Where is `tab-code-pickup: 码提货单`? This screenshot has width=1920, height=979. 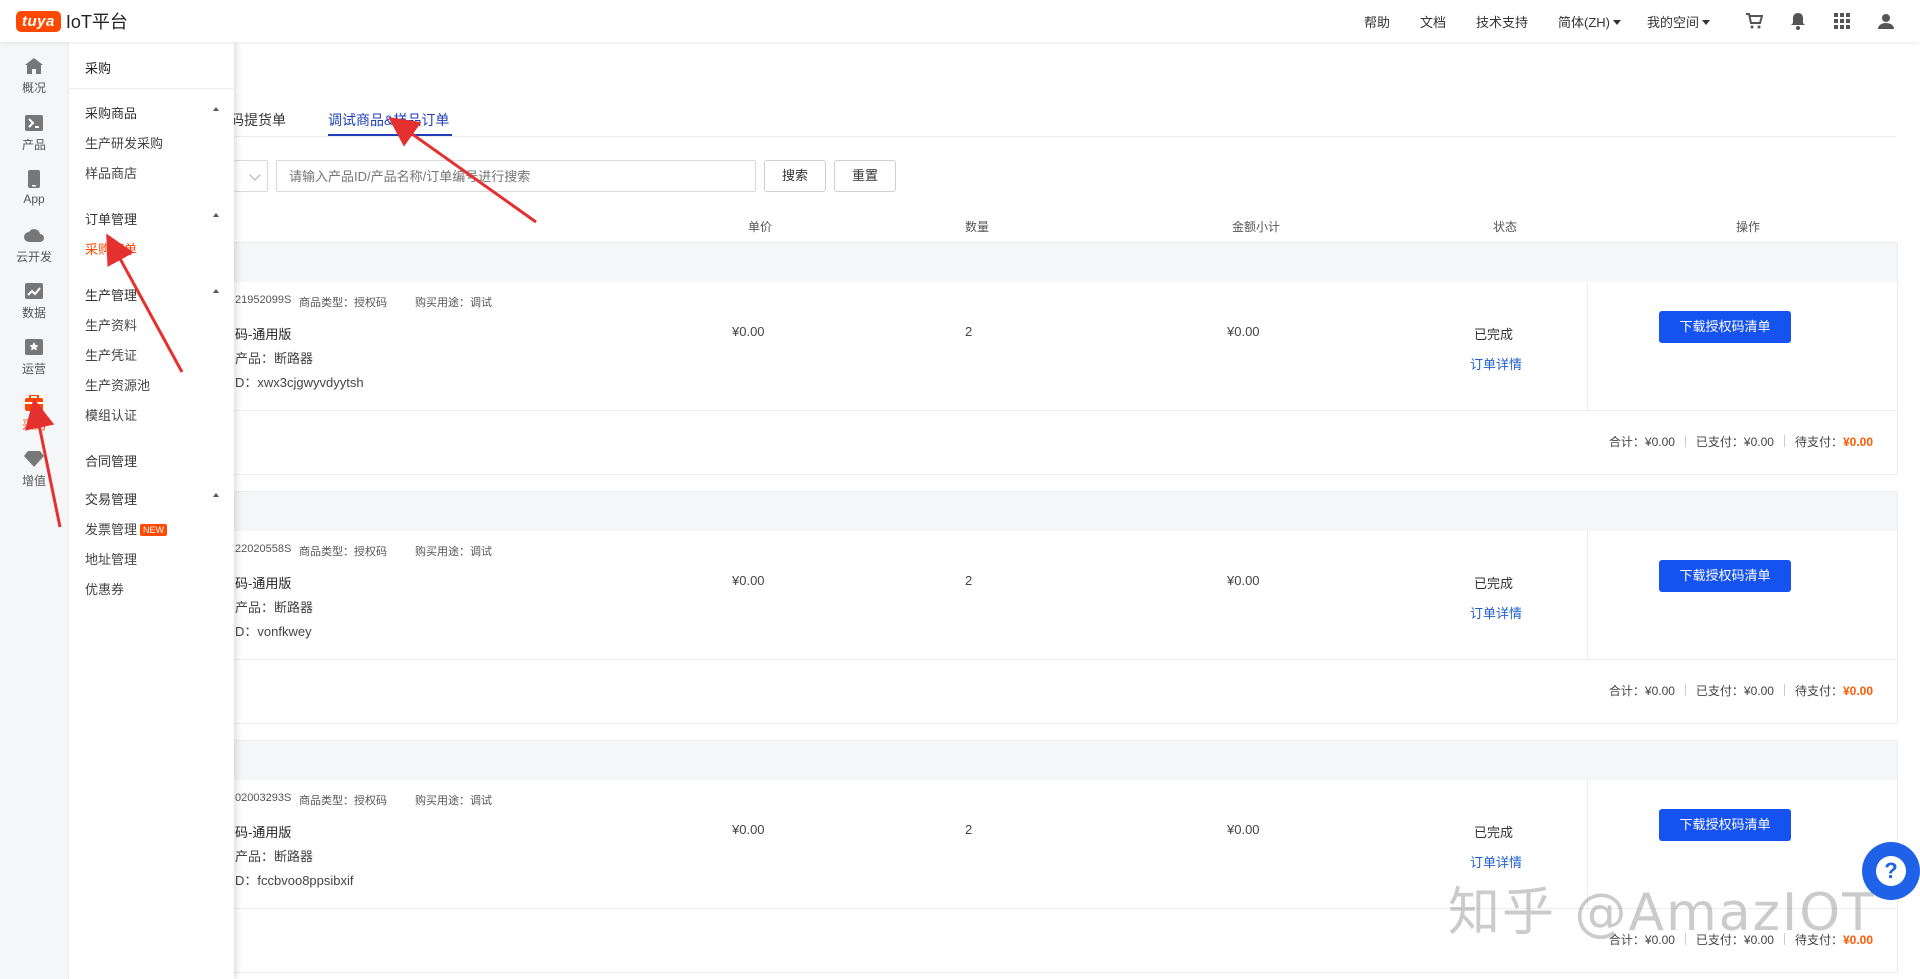 tab-code-pickup: 码提货单 is located at coordinates (258, 120).